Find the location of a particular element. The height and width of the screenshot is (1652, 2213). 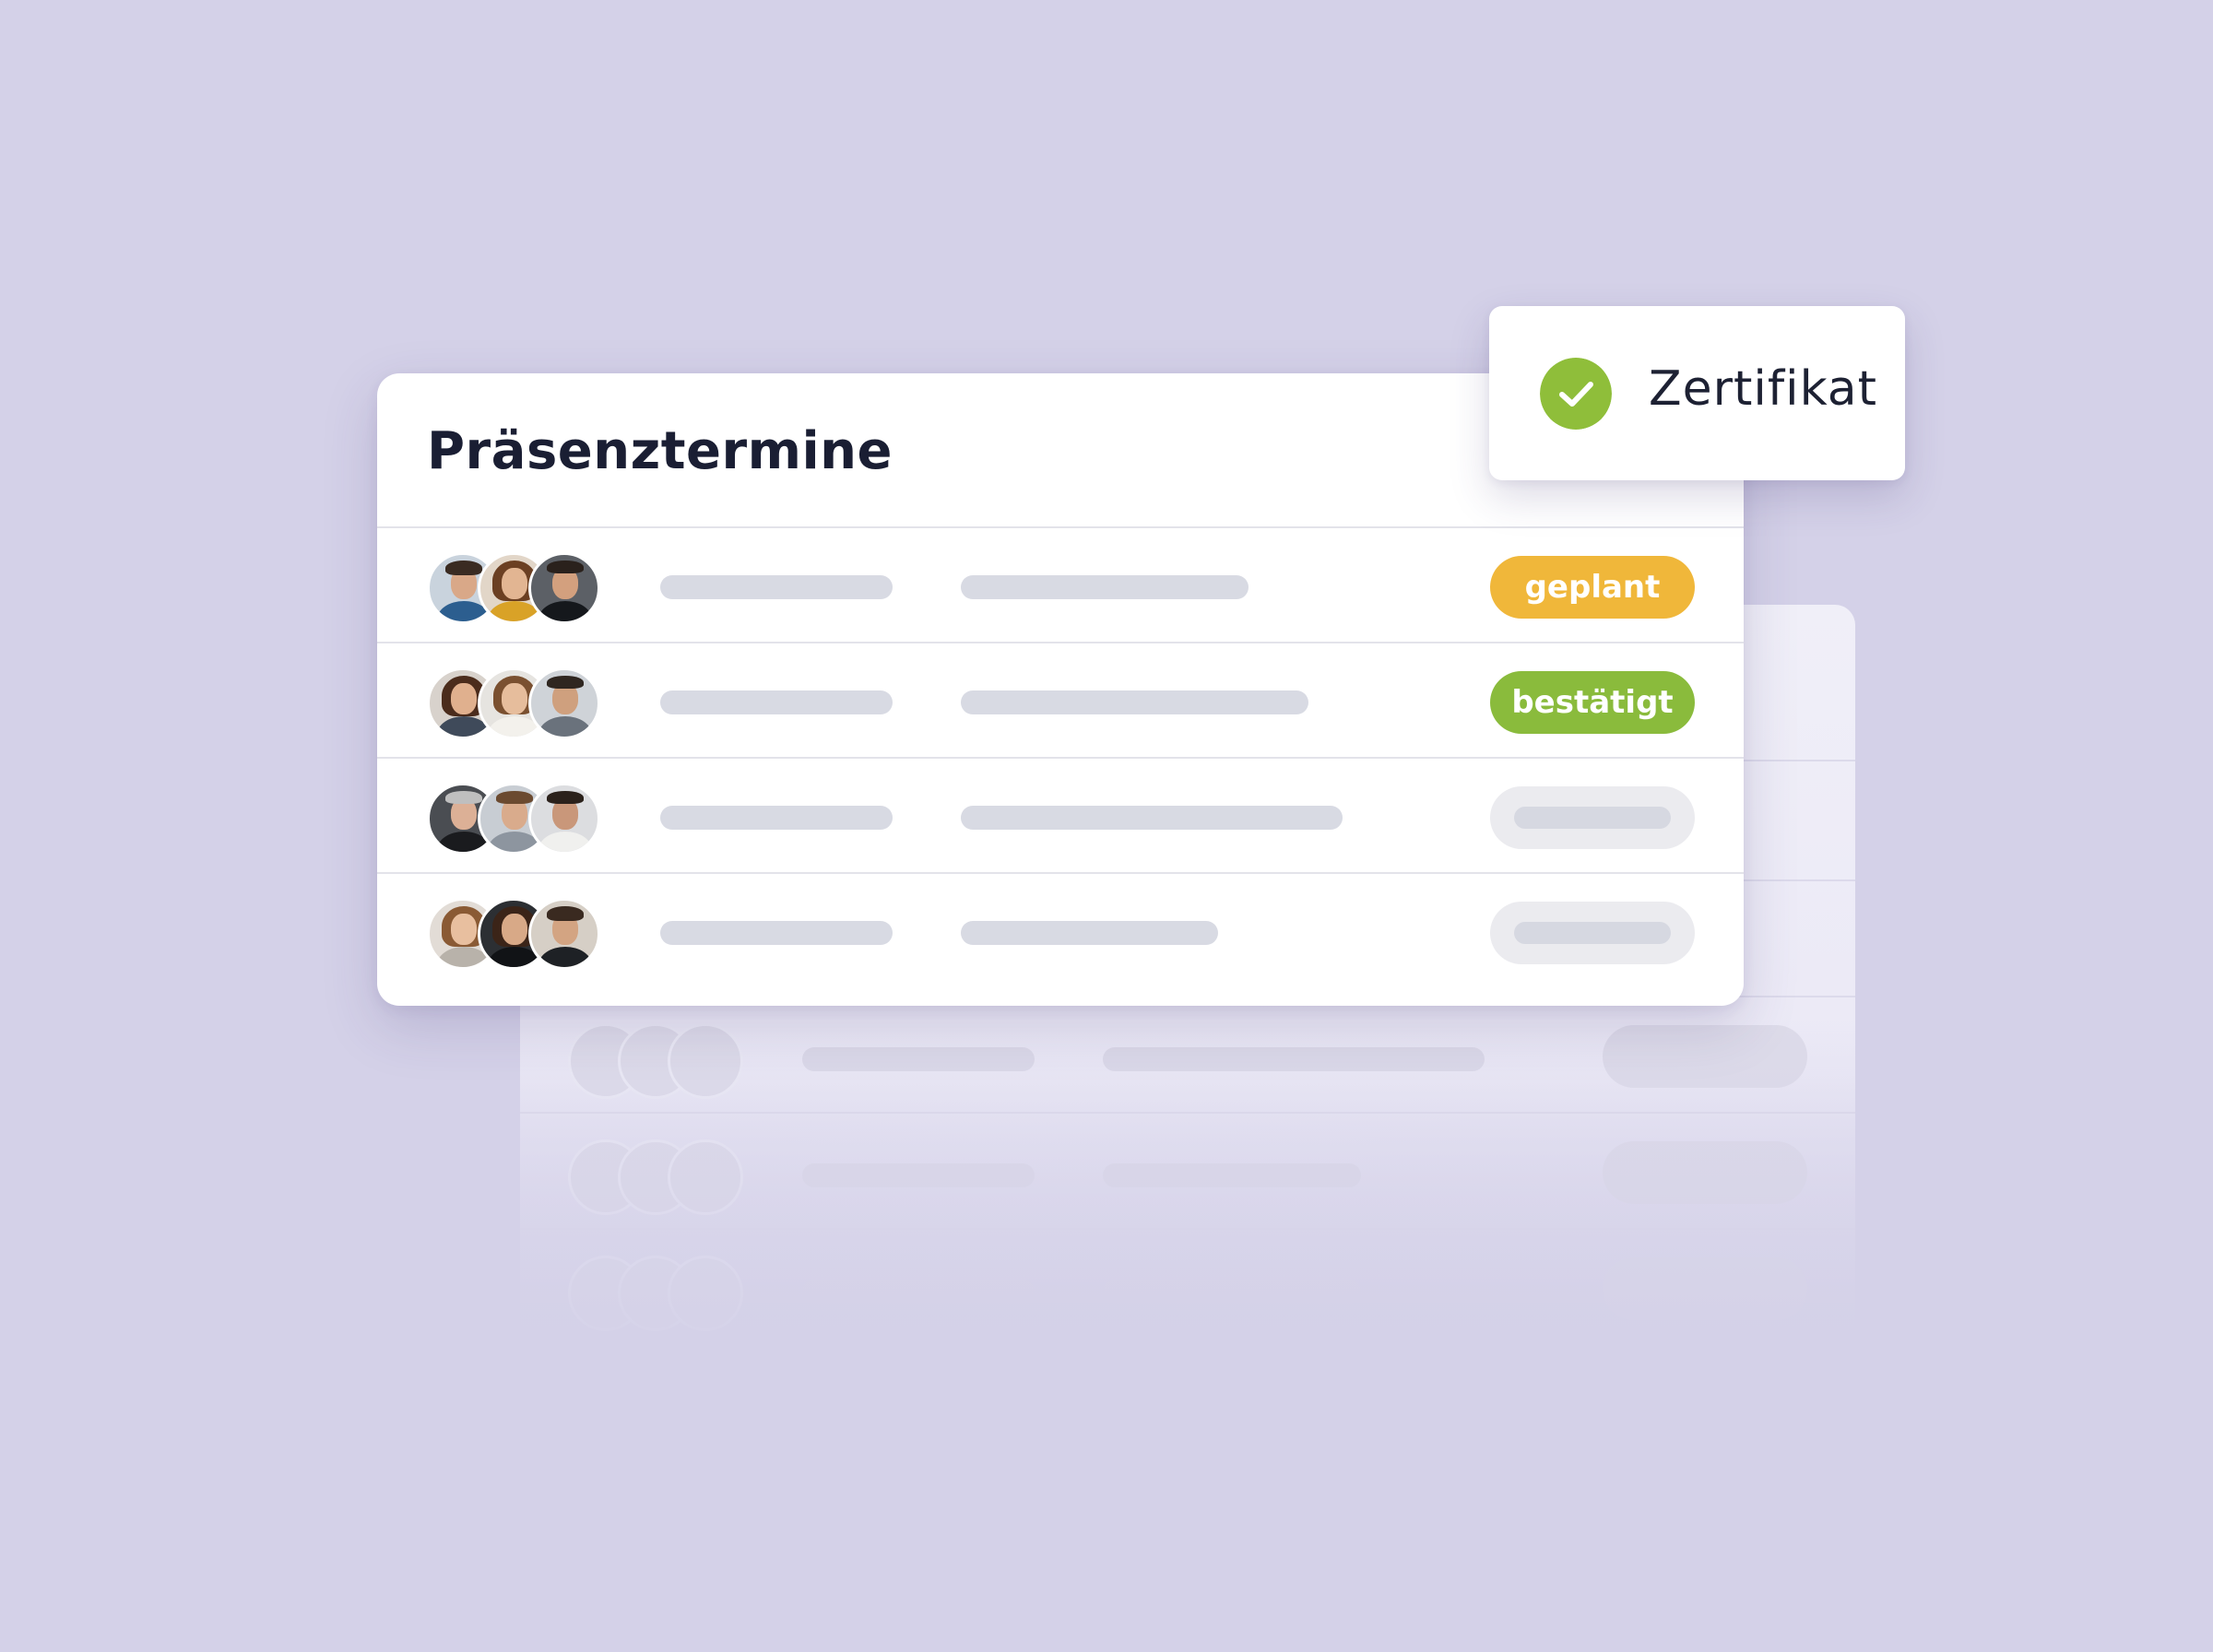

check-circle-icon is located at coordinates (1576, 394).